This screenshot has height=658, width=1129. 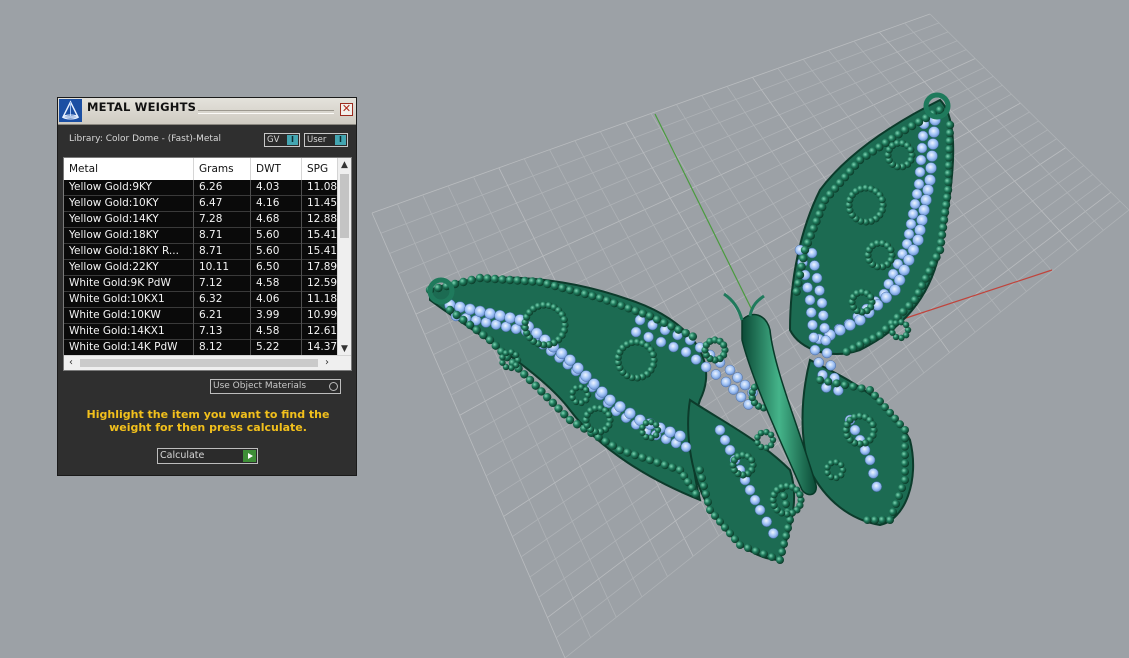 I want to click on calculate-button-label: Calculate, so click(x=182, y=455).